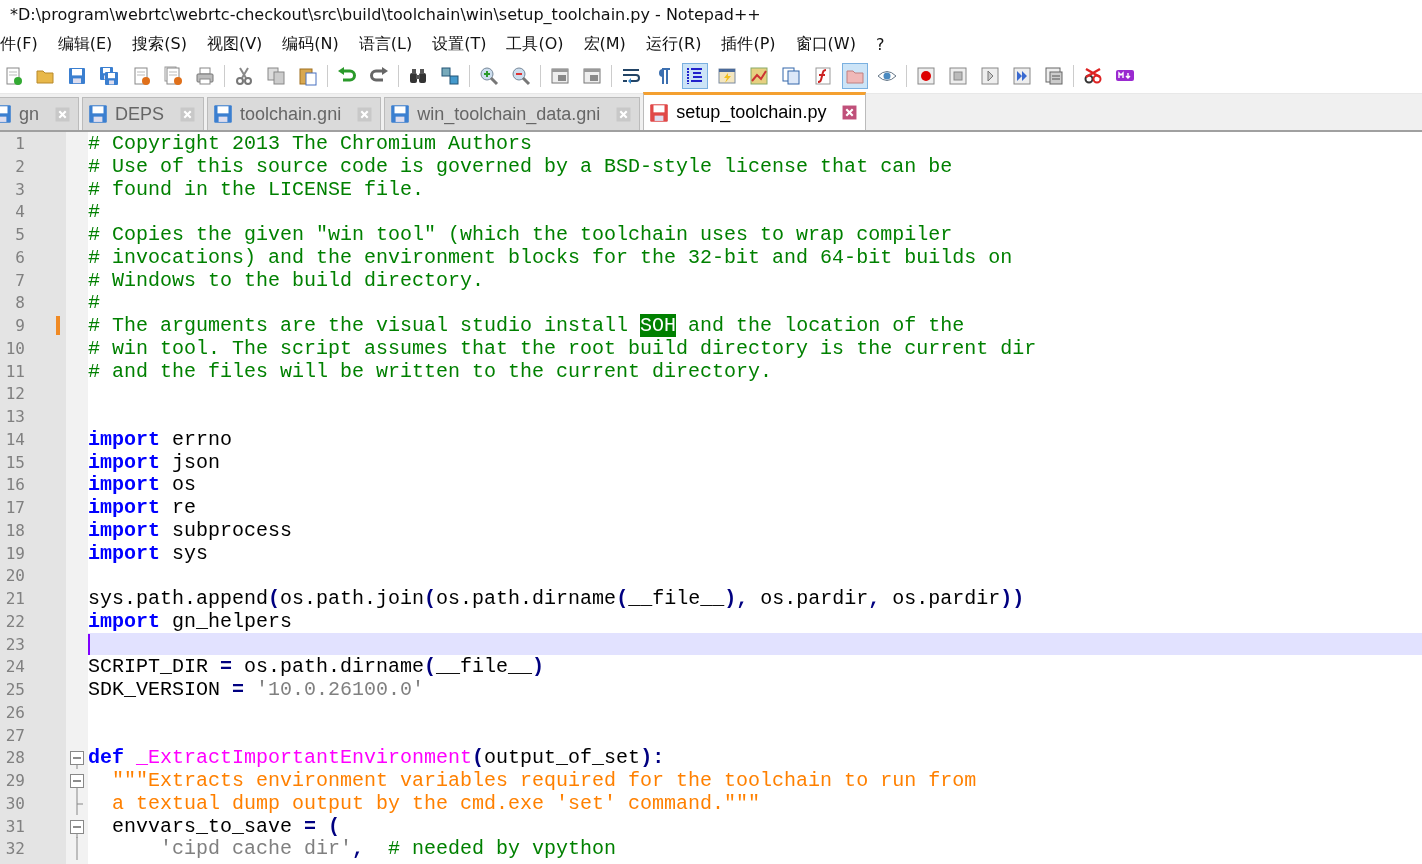 This screenshot has height=864, width=1422. What do you see at coordinates (308, 76) in the screenshot?
I see `clipboard-icon` at bounding box center [308, 76].